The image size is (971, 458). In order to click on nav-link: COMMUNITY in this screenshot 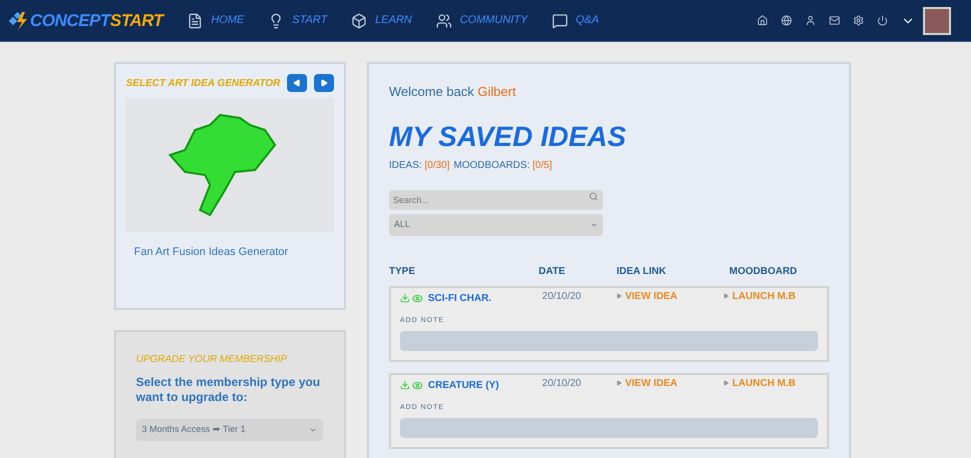, I will do `click(494, 20)`.